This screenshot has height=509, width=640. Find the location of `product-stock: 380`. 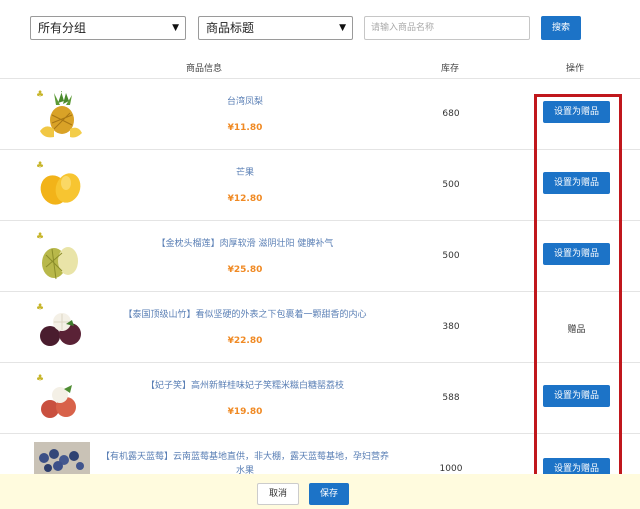

product-stock: 380 is located at coordinates (451, 327).